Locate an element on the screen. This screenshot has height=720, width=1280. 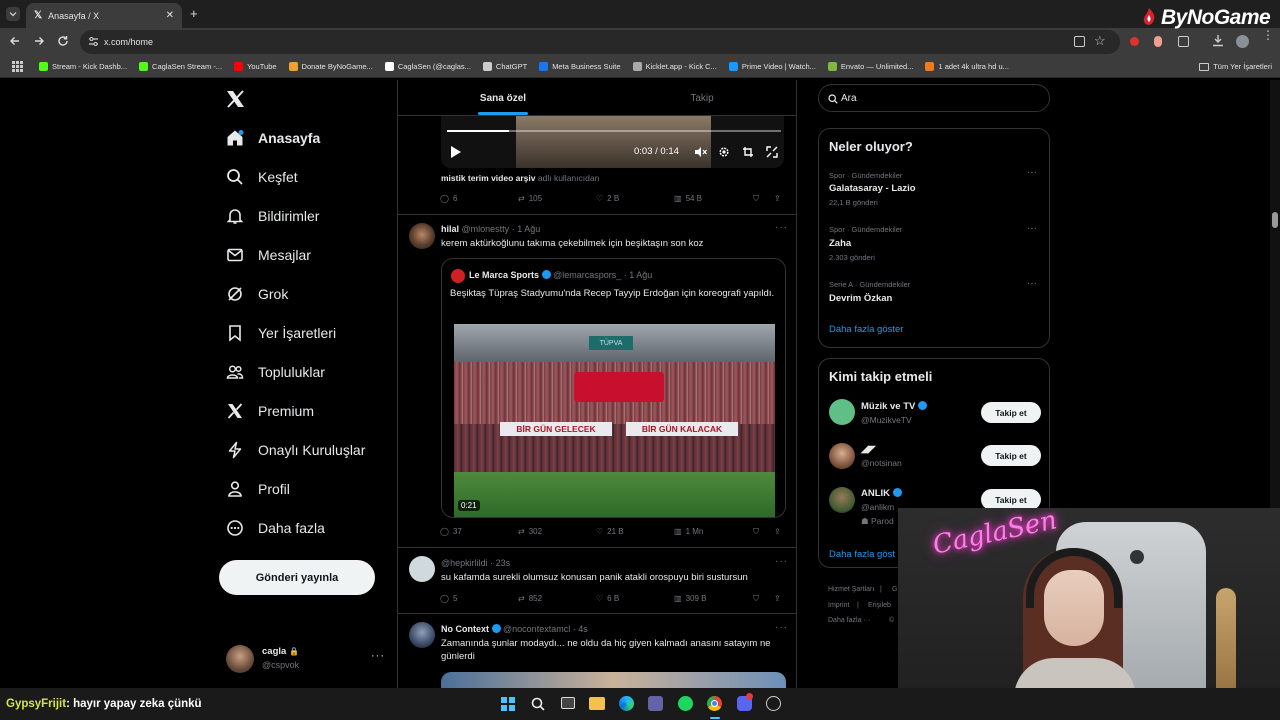
chrome-icon is located at coordinates (714, 703).